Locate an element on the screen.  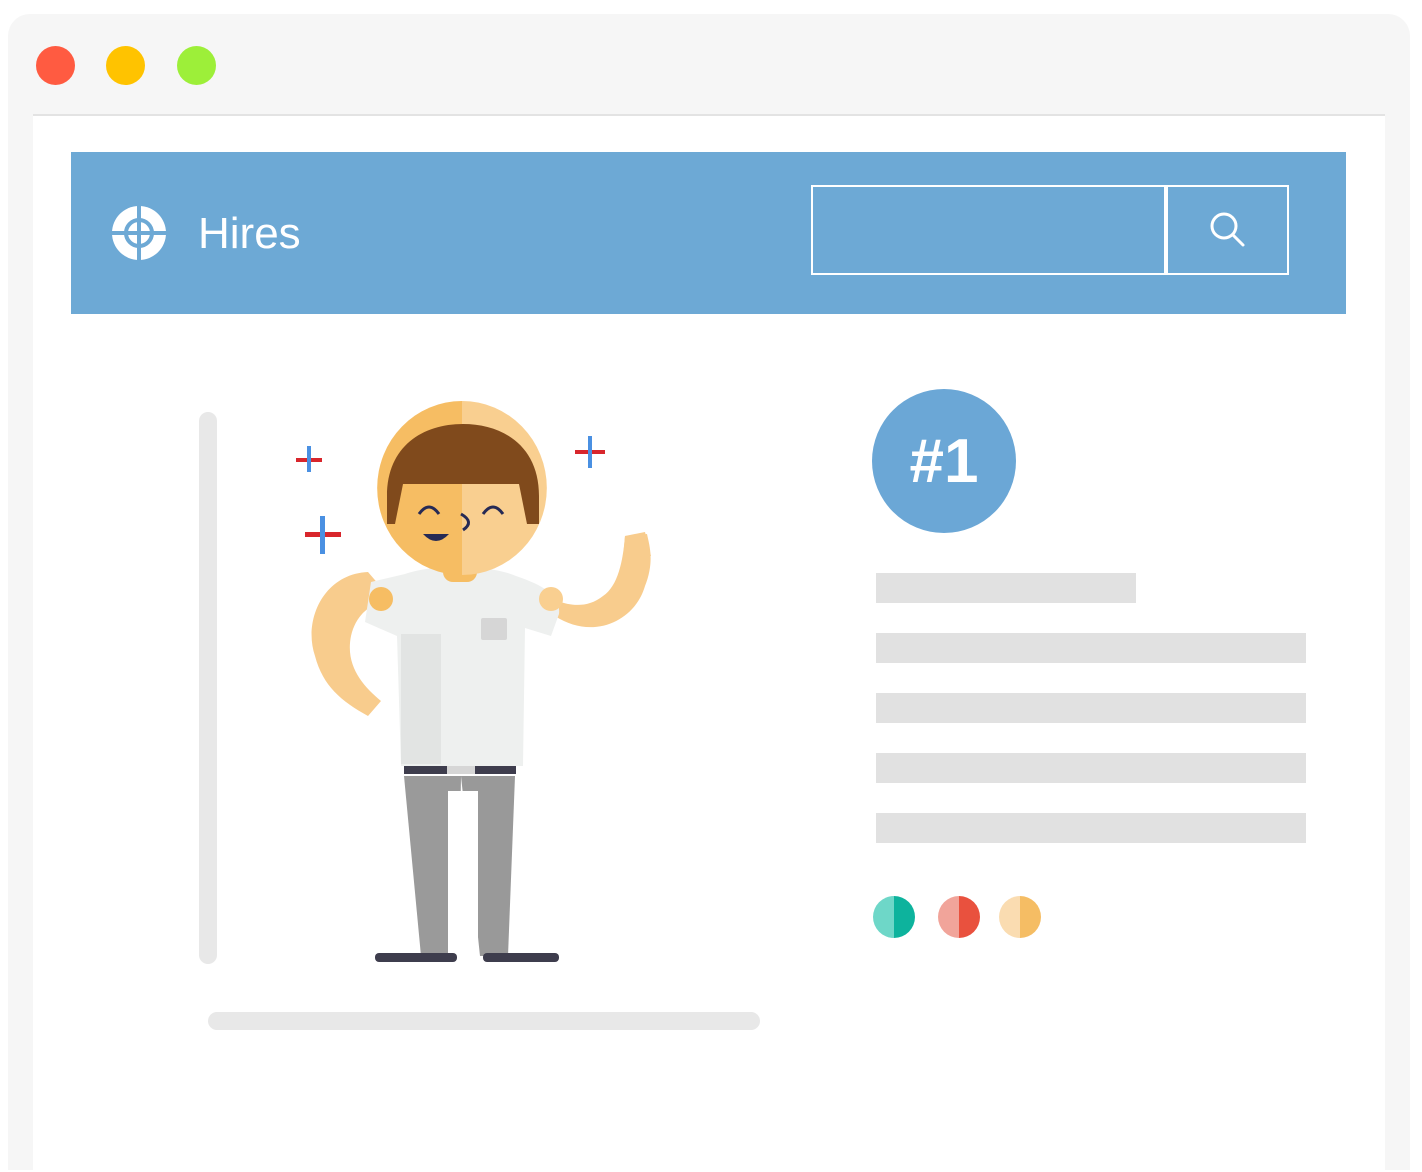
vertical-scrollbar is located at coordinates (208, 688).